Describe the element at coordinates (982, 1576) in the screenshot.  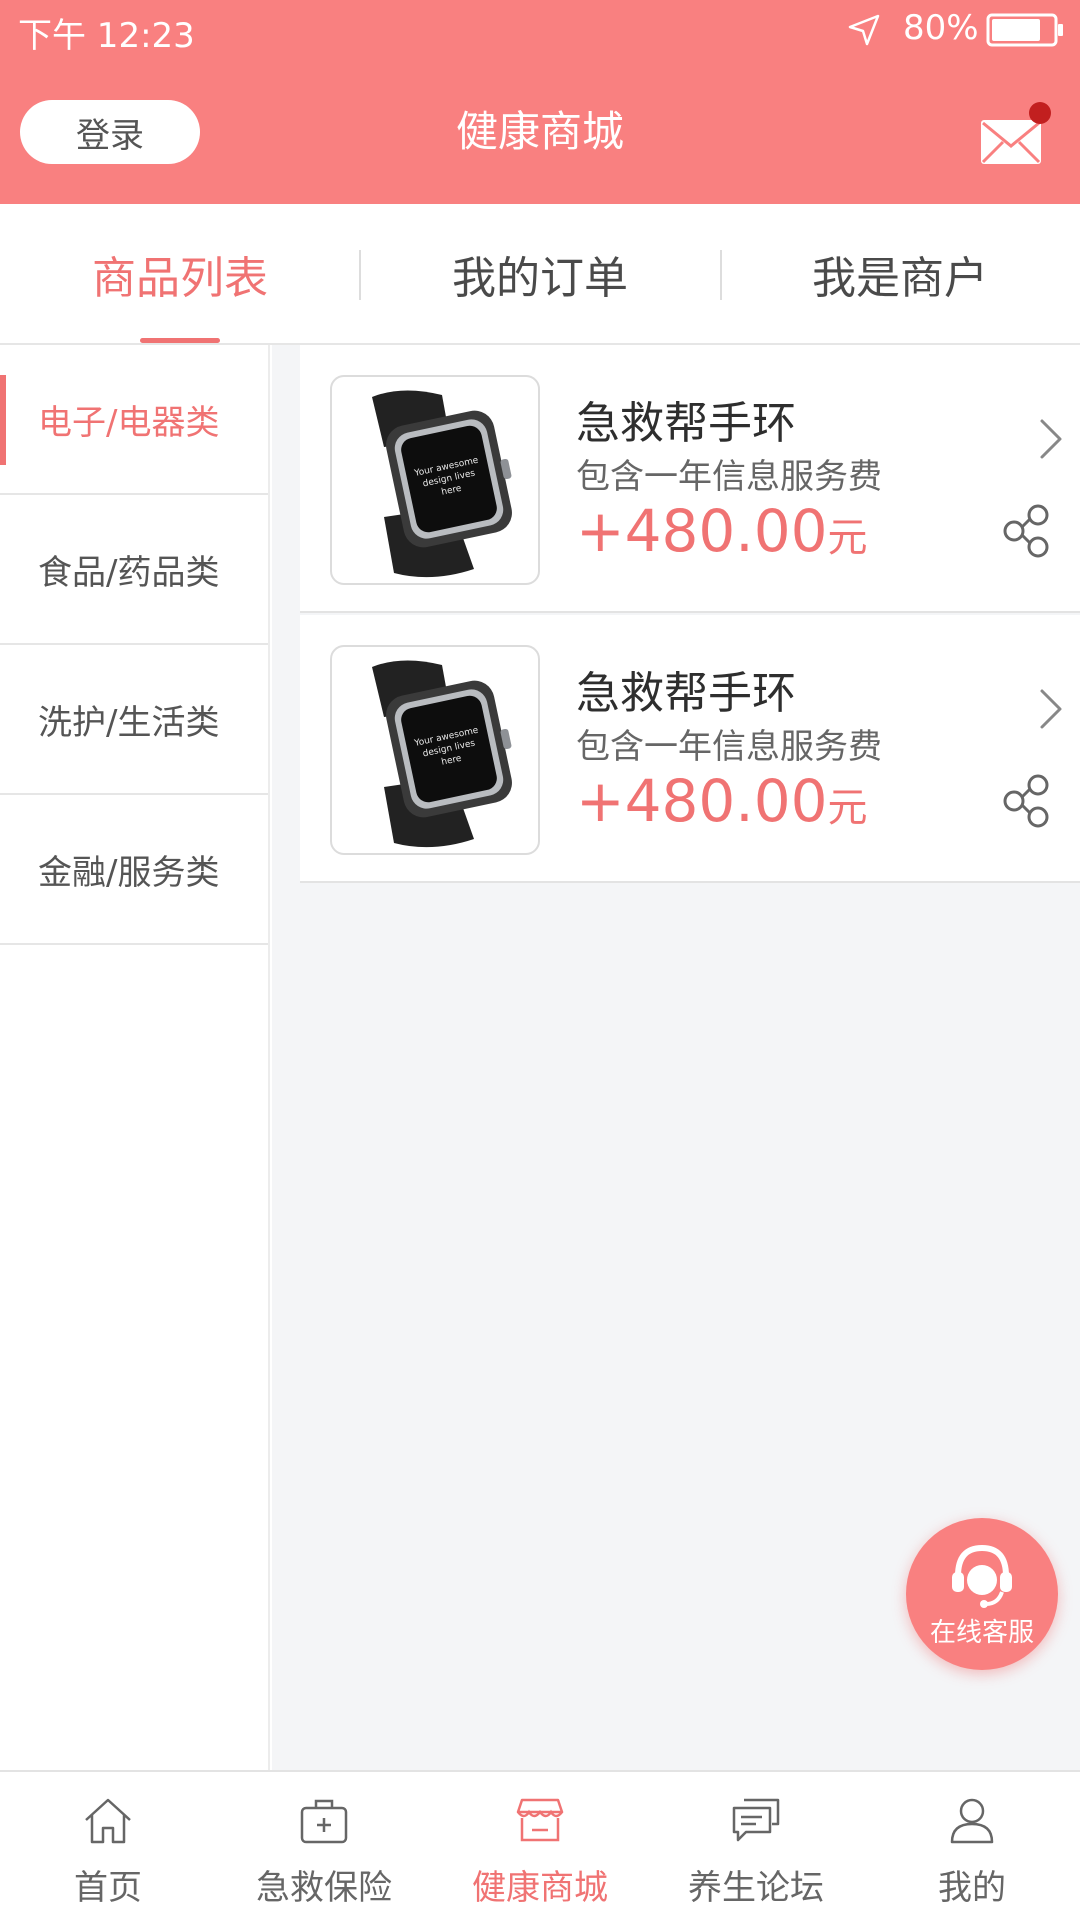
I see `headset-icon` at that location.